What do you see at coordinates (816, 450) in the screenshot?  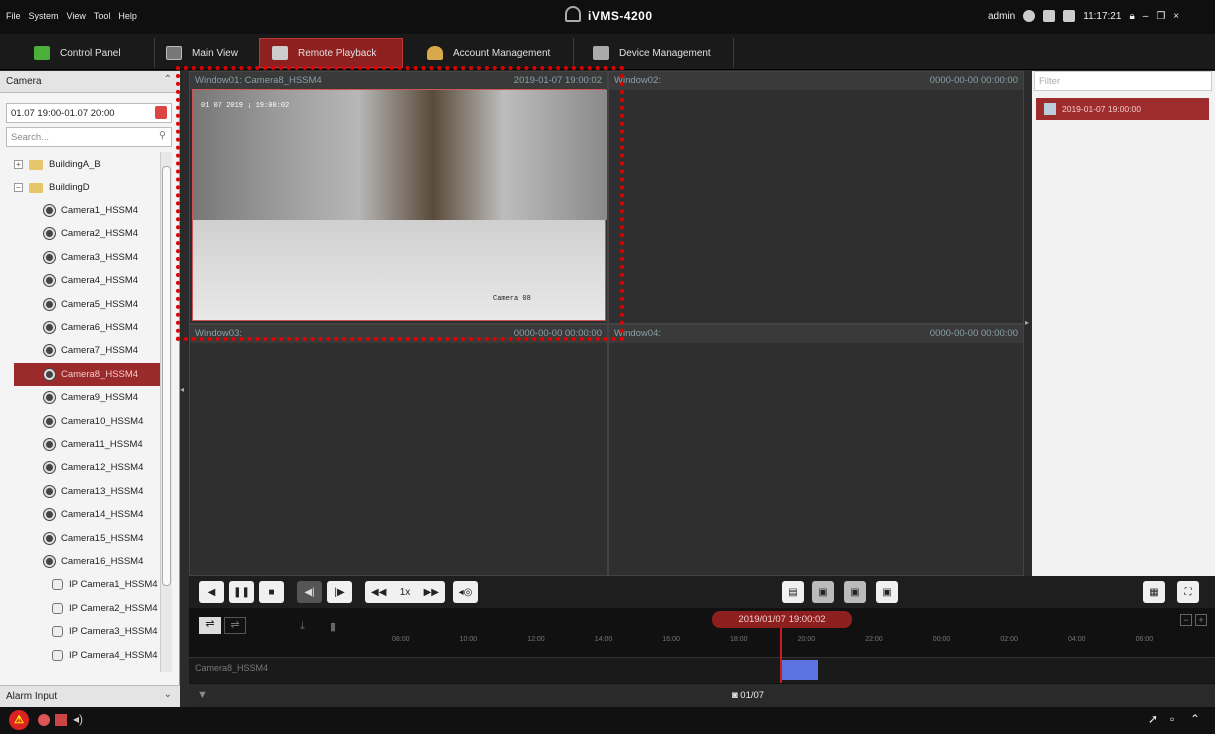 I see `window-04: Window04: 0000-00-00 00:00:00` at bounding box center [816, 450].